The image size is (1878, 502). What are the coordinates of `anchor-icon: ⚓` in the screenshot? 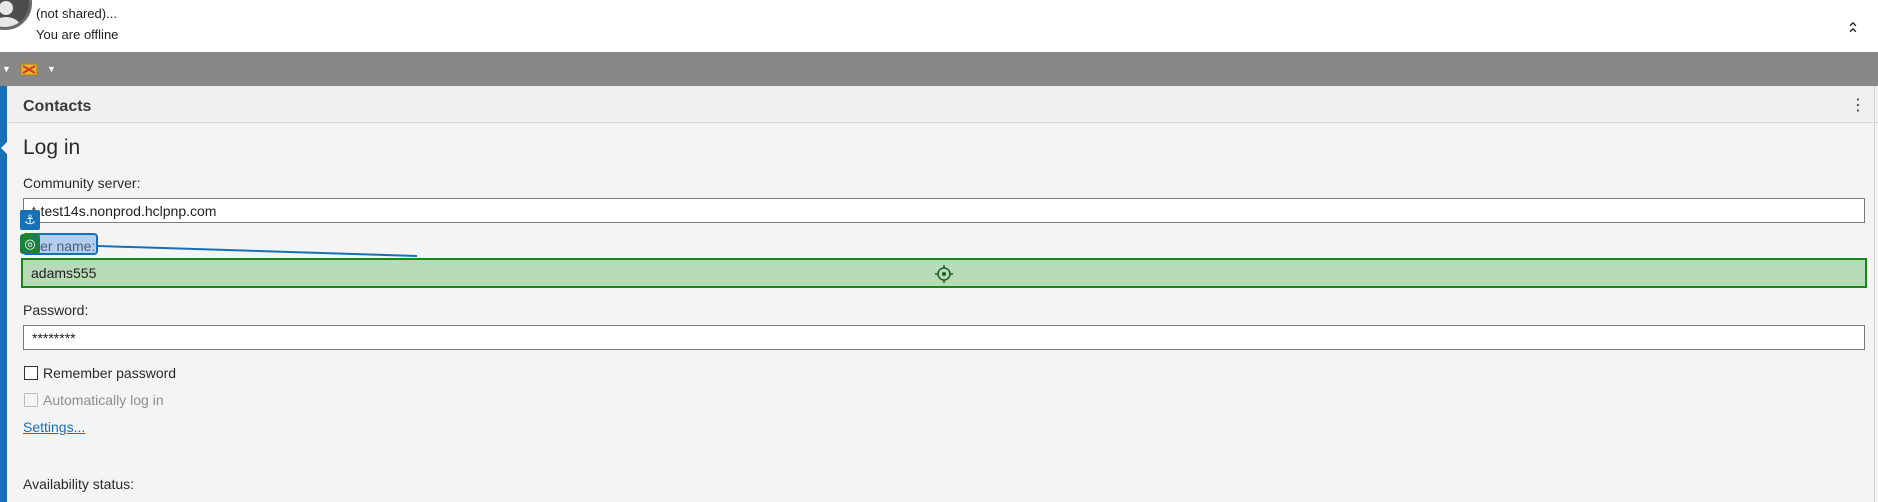 It's located at (30, 220).